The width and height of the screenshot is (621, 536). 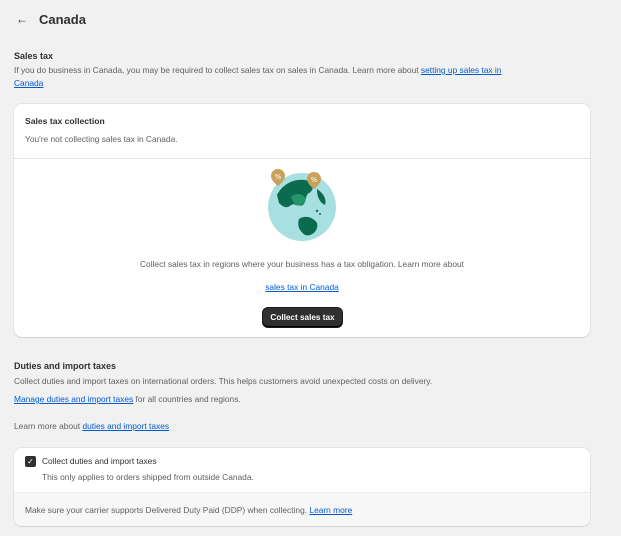 What do you see at coordinates (30, 461) in the screenshot?
I see `collect-duties-checkbox: ✓` at bounding box center [30, 461].